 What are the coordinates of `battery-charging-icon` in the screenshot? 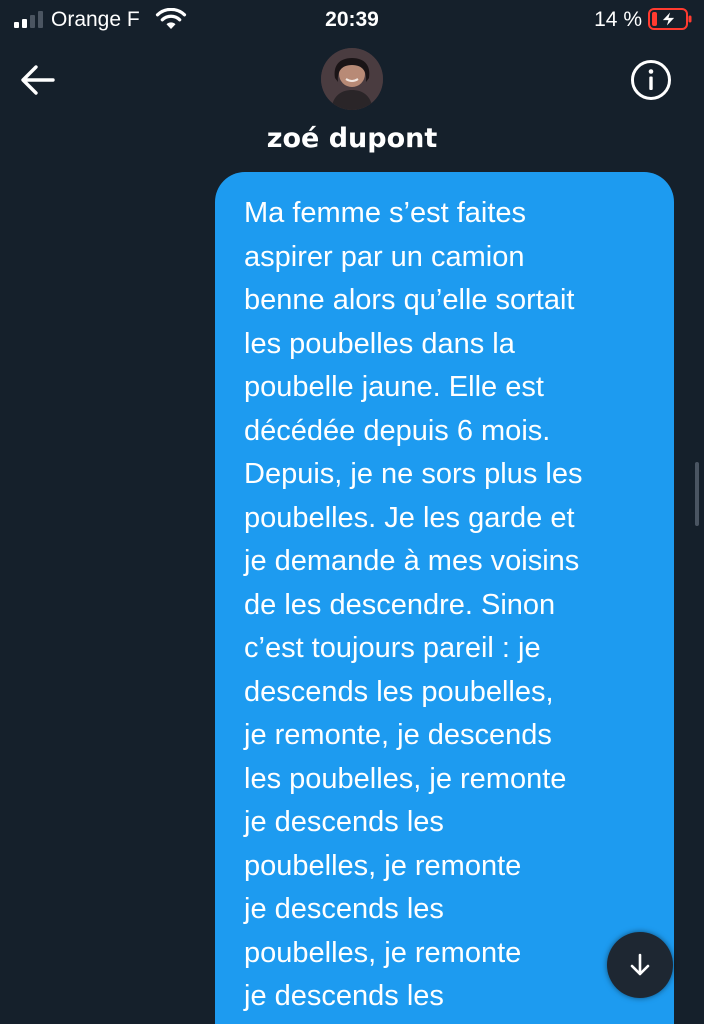 It's located at (670, 19).